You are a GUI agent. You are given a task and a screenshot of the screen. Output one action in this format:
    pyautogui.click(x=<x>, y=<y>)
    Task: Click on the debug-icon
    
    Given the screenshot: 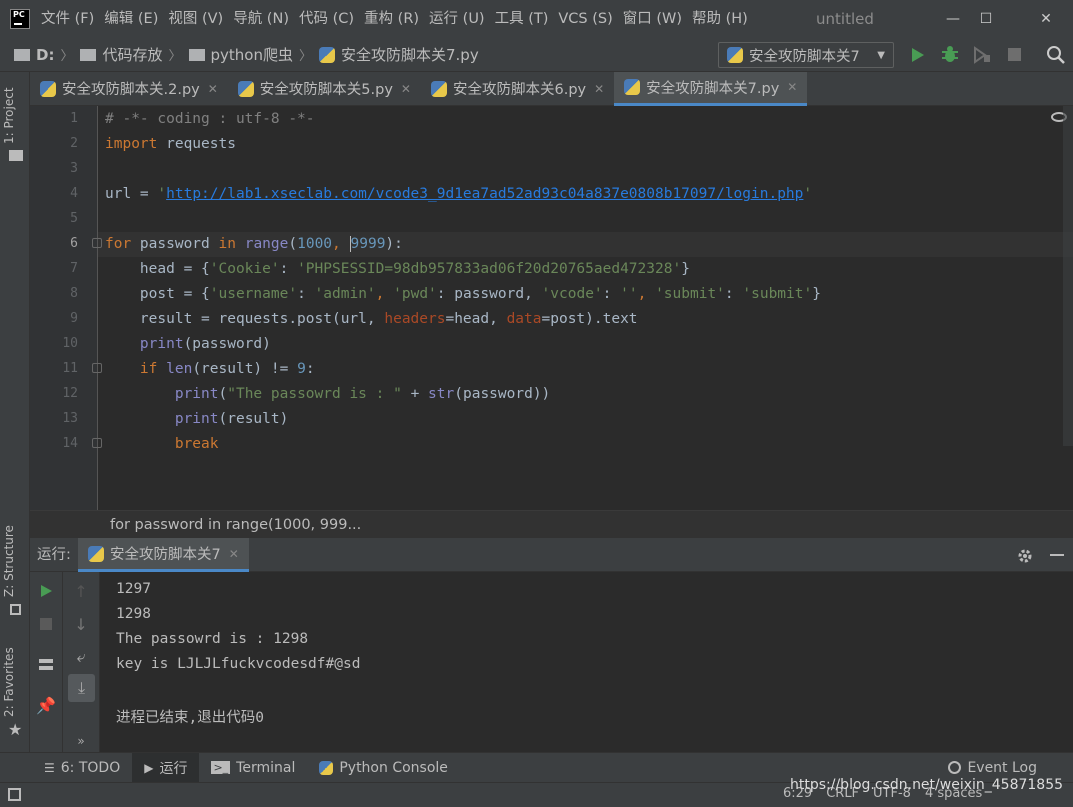 What is the action you would take?
    pyautogui.click(x=950, y=55)
    